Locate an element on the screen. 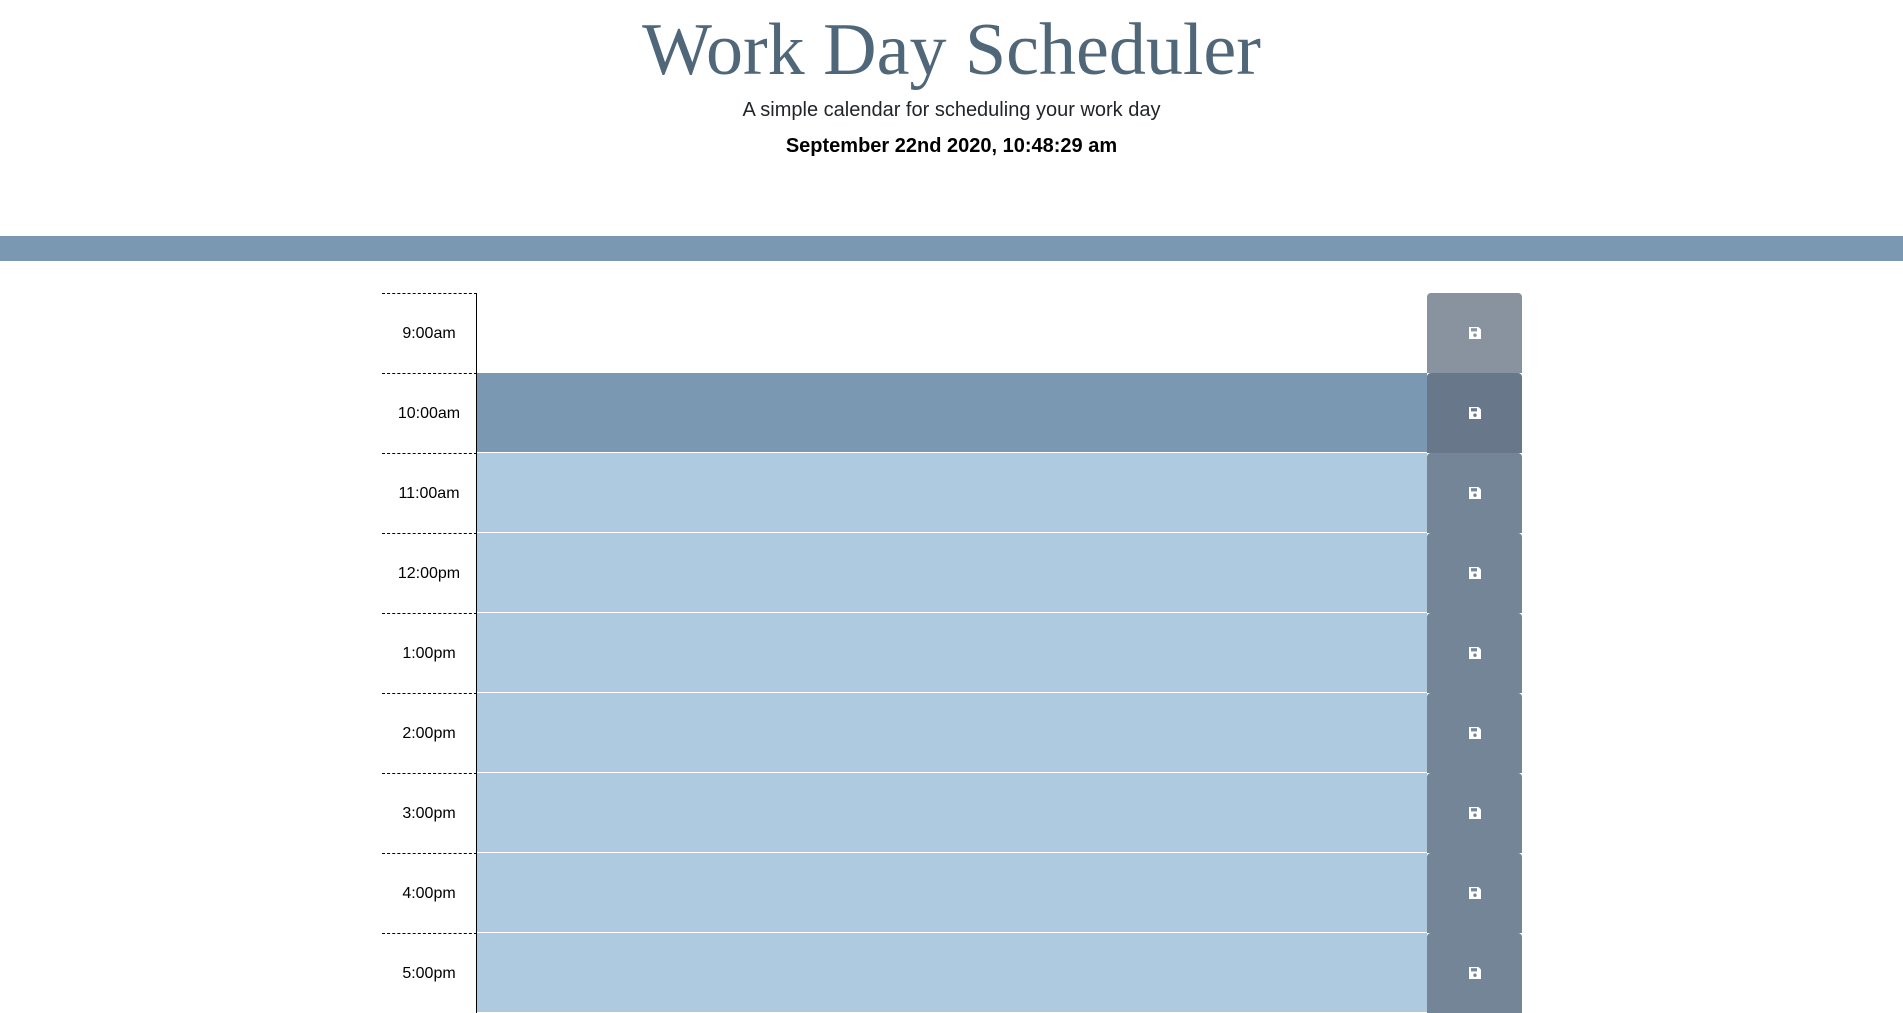 The width and height of the screenshot is (1903, 1013). time-block-12pm: 12:00pm is located at coordinates (952, 573).